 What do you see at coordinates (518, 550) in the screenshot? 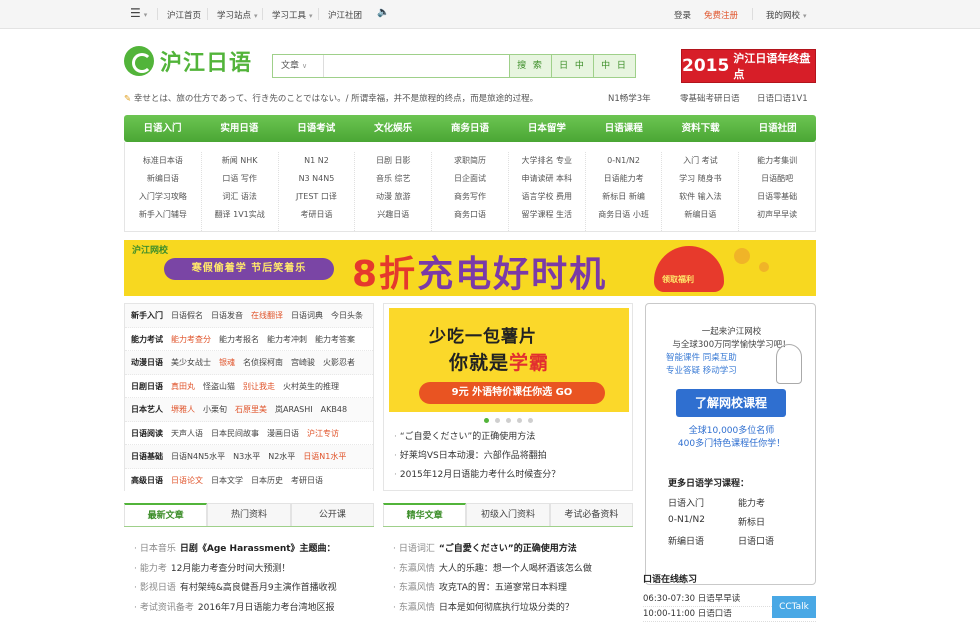
I see `list-item: 日语词汇“ご自愛ください”的正确使用方法` at bounding box center [518, 550].